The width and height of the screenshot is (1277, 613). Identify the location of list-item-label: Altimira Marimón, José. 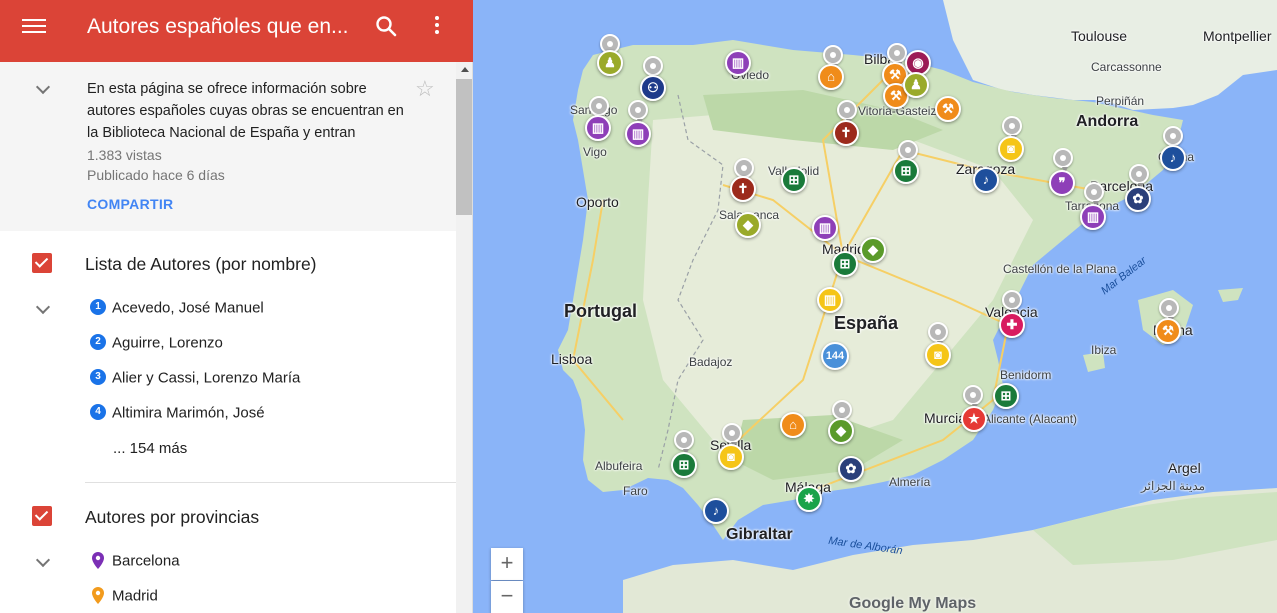
(188, 413).